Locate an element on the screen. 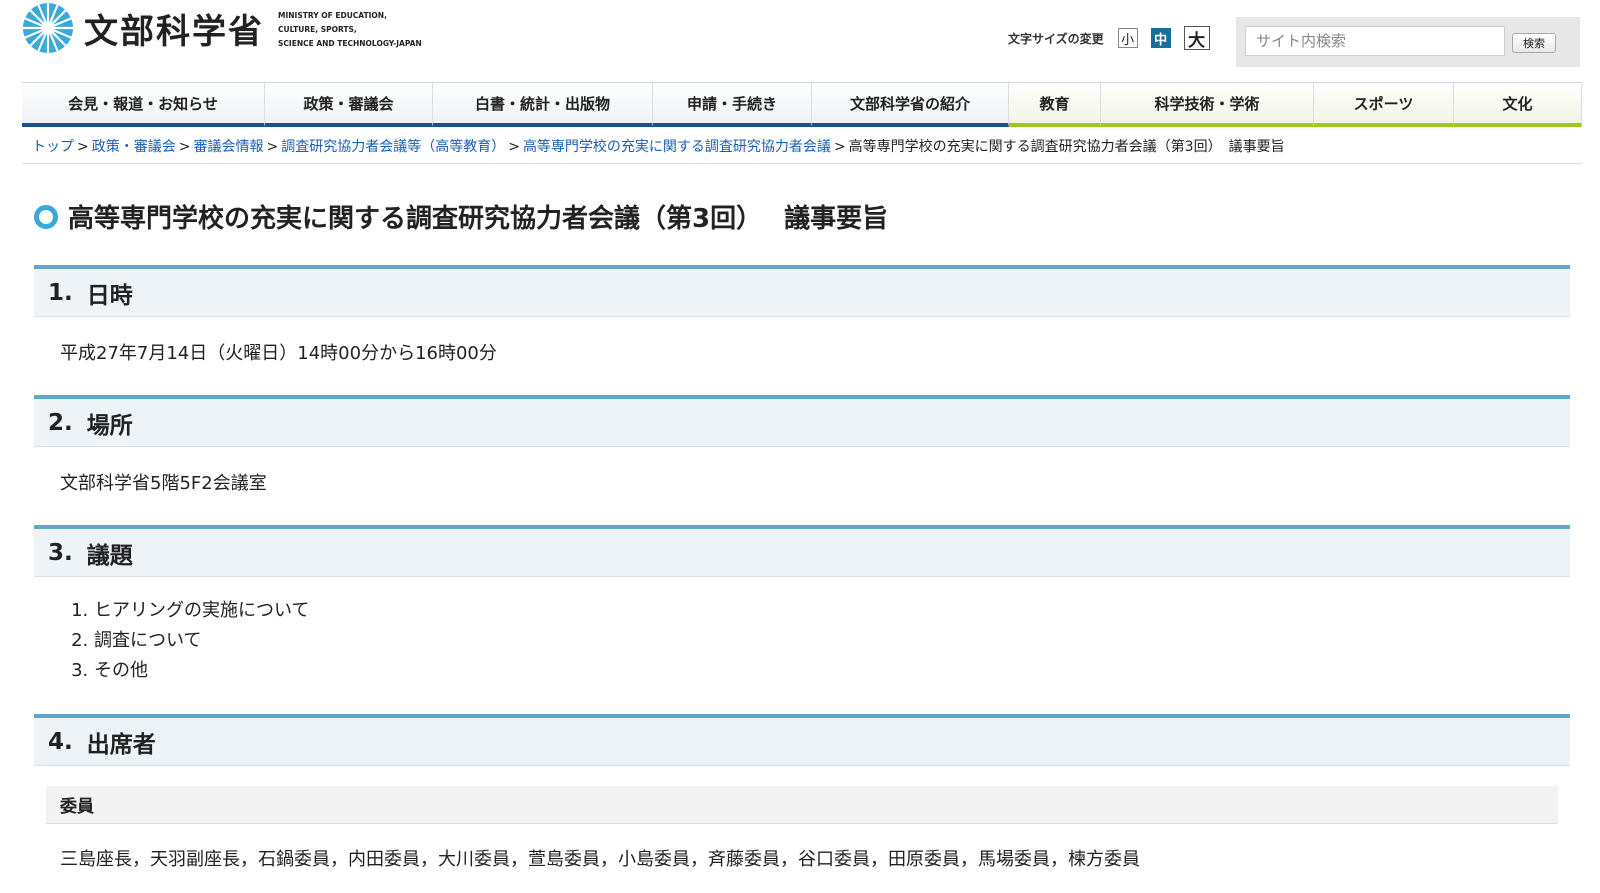 The width and height of the screenshot is (1600, 893). breadcrumb-link-higher-education: 調査研究協力者会議等（高等教育） is located at coordinates (393, 147).